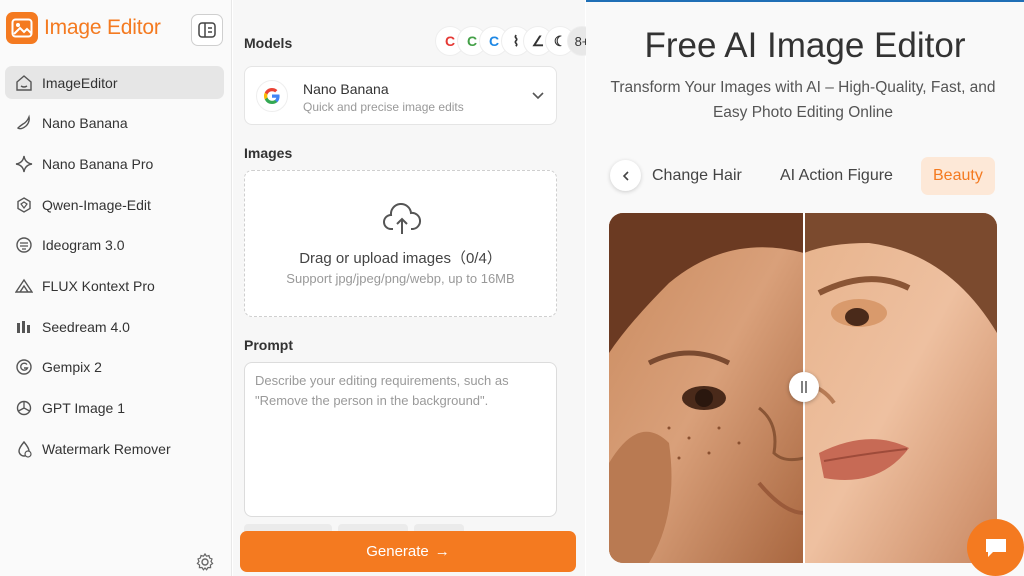  What do you see at coordinates (24, 205) in the screenshot?
I see `qwen-icon` at bounding box center [24, 205].